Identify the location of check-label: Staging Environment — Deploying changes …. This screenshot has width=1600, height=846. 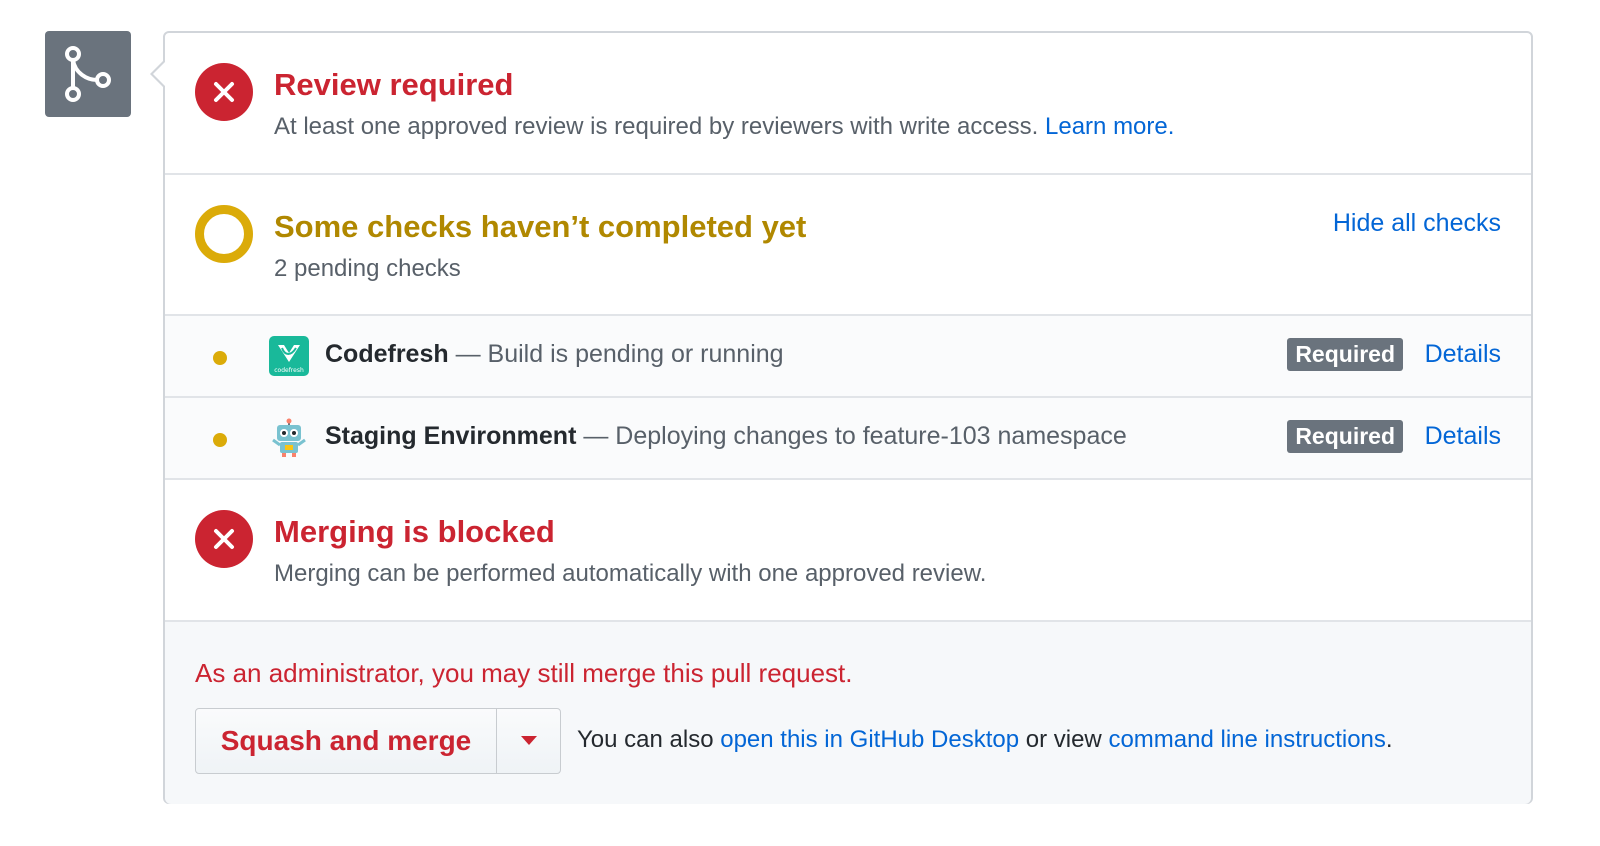
(726, 436).